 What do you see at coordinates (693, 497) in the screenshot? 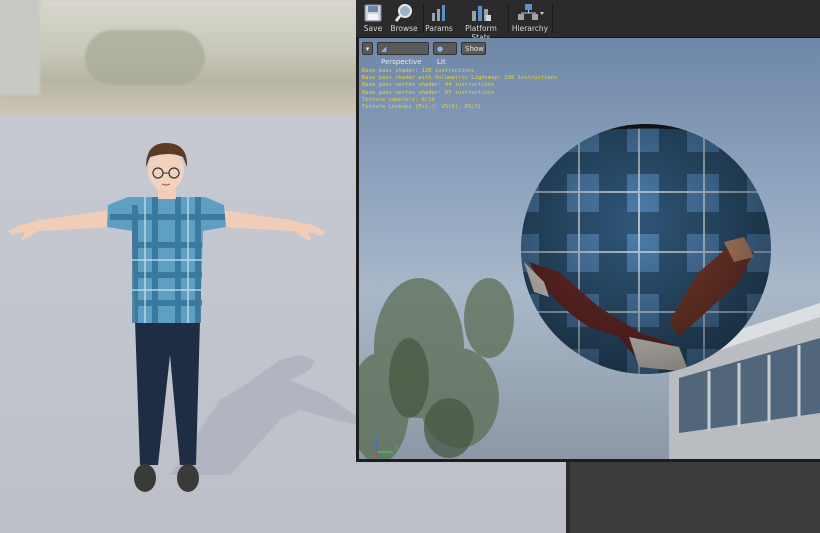
I see `editor-panel-background` at bounding box center [693, 497].